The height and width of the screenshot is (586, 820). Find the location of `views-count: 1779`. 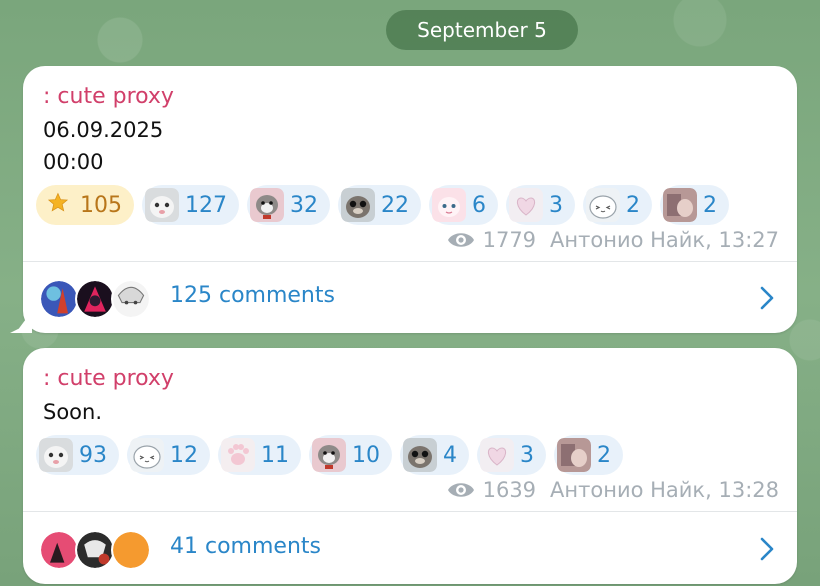

views-count: 1779 is located at coordinates (509, 240).